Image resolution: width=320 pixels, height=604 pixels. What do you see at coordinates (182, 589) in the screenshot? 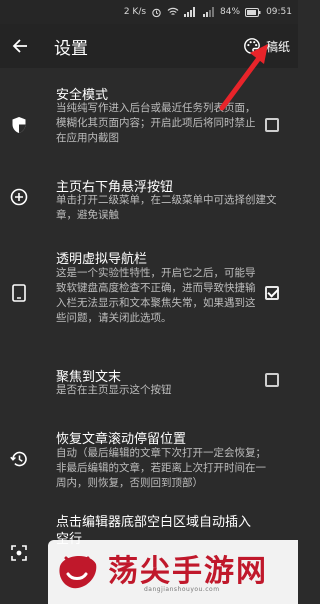
I see `watermark-url: dangjianshouyou.com` at bounding box center [182, 589].